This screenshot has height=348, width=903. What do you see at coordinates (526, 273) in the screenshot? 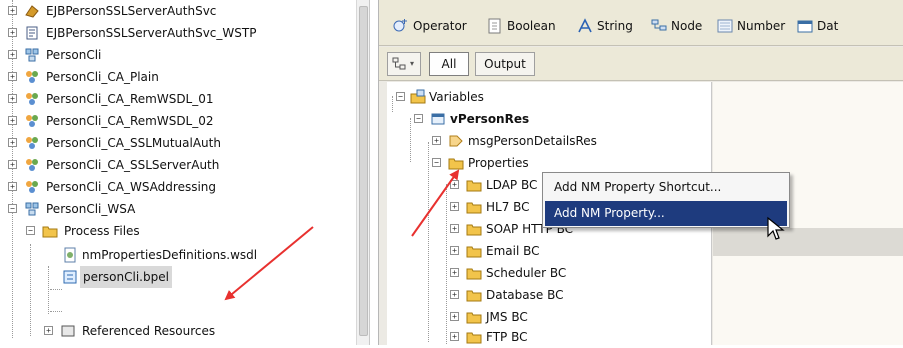
I see `tree-item-label: Scheduler BC` at bounding box center [526, 273].